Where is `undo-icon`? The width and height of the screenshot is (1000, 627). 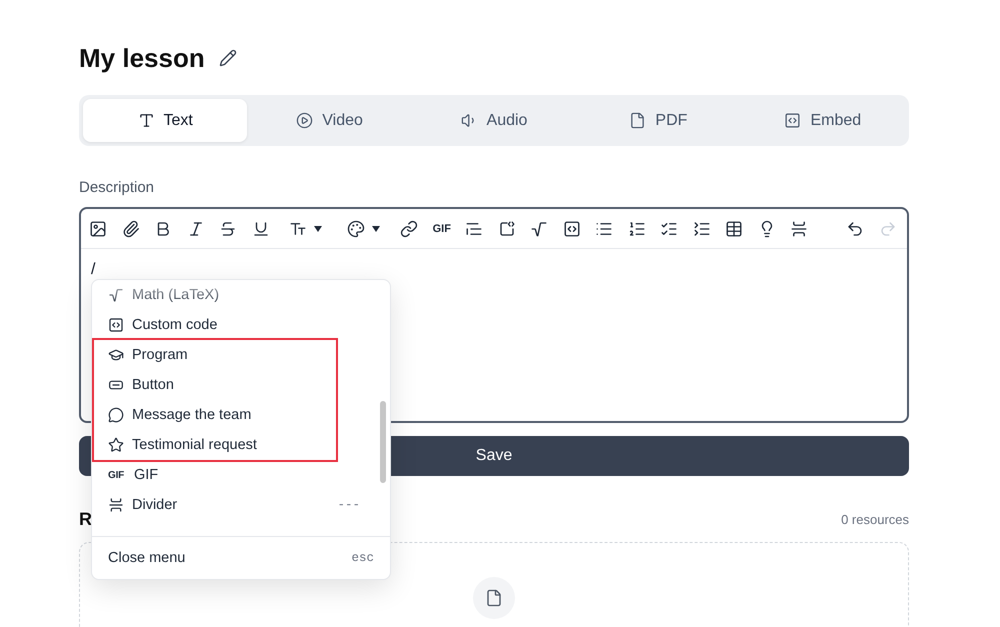
undo-icon is located at coordinates (855, 229).